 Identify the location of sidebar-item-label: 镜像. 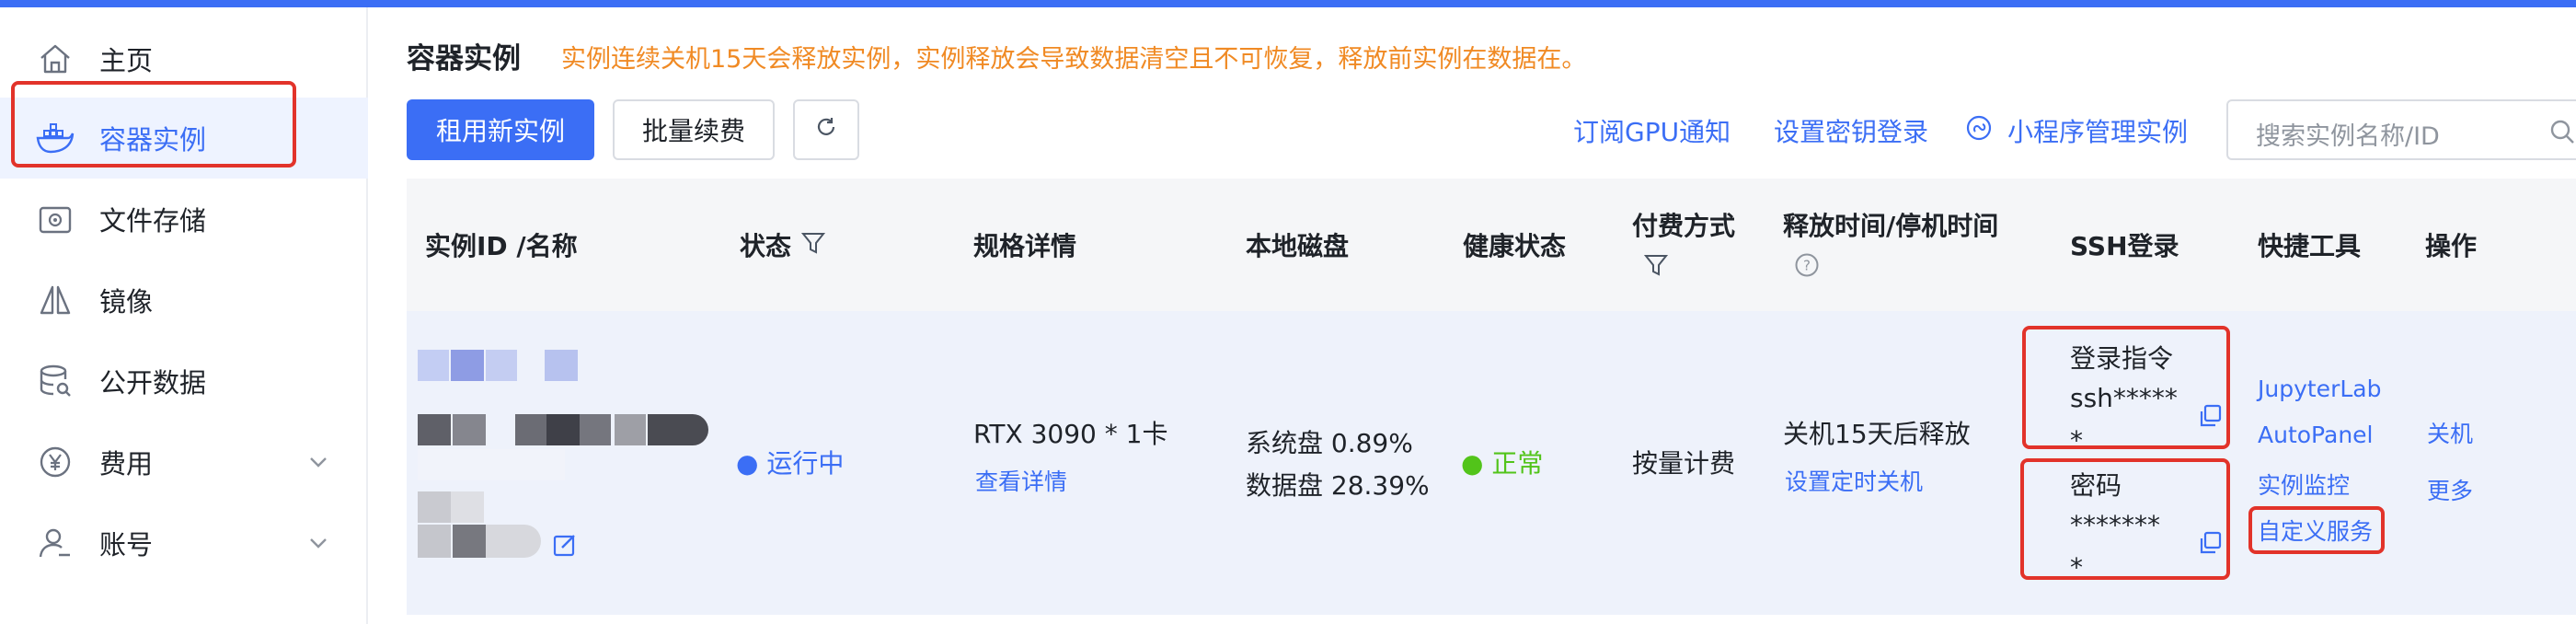
(126, 302).